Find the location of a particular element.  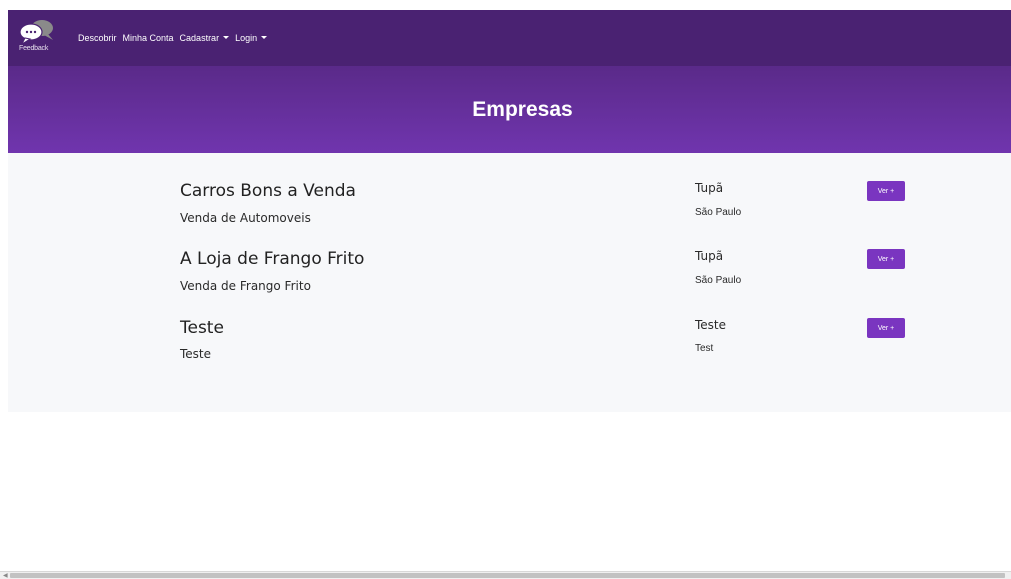

nav-dropdown-cadastrar: Cadastrar is located at coordinates (205, 38).